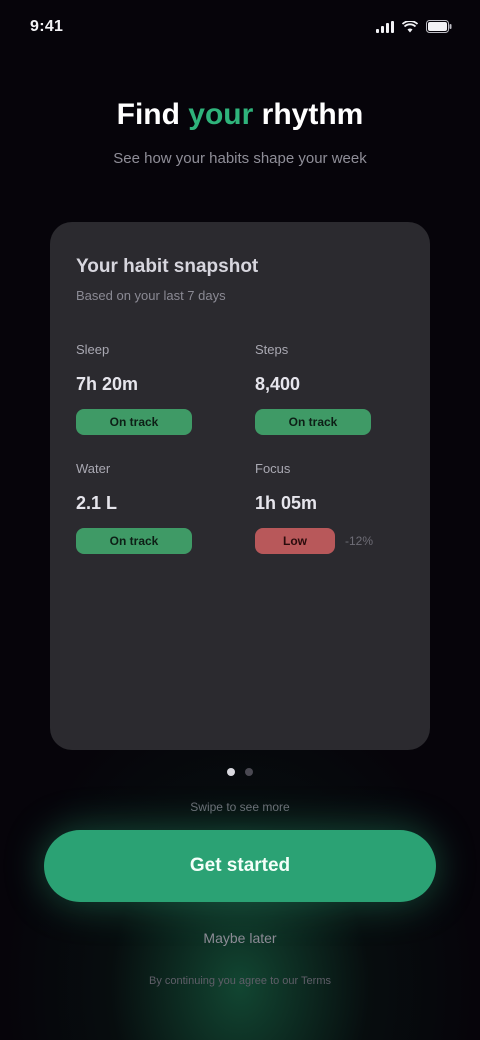 Image resolution: width=480 pixels, height=1040 pixels. What do you see at coordinates (410, 26) in the screenshot?
I see `wifi-icon` at bounding box center [410, 26].